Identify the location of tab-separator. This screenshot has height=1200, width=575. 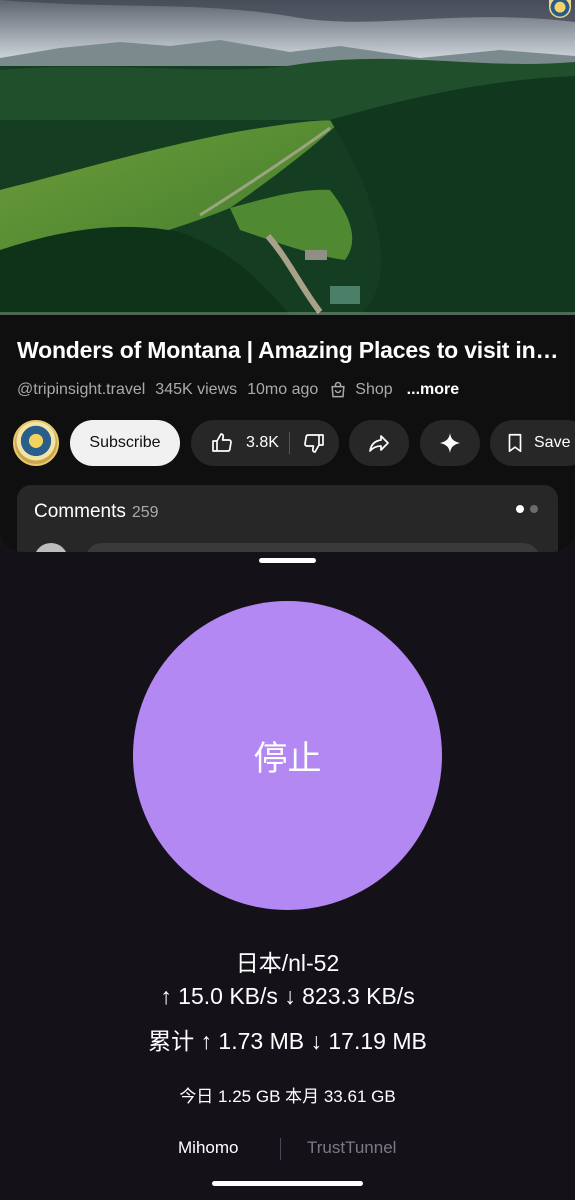
(280, 1149).